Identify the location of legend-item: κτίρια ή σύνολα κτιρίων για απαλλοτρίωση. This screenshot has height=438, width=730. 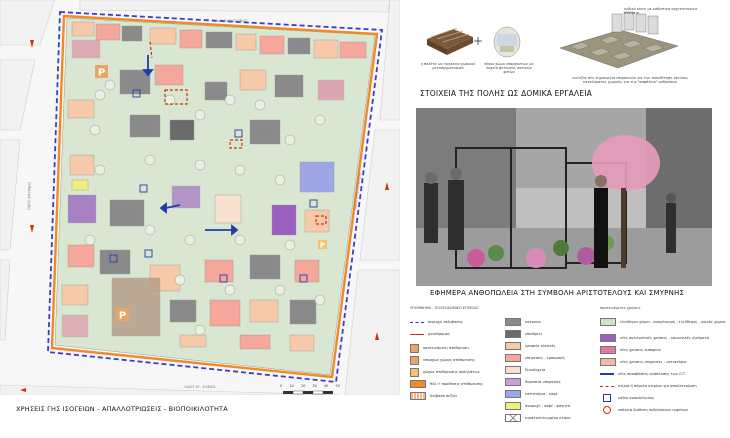
(648, 386).